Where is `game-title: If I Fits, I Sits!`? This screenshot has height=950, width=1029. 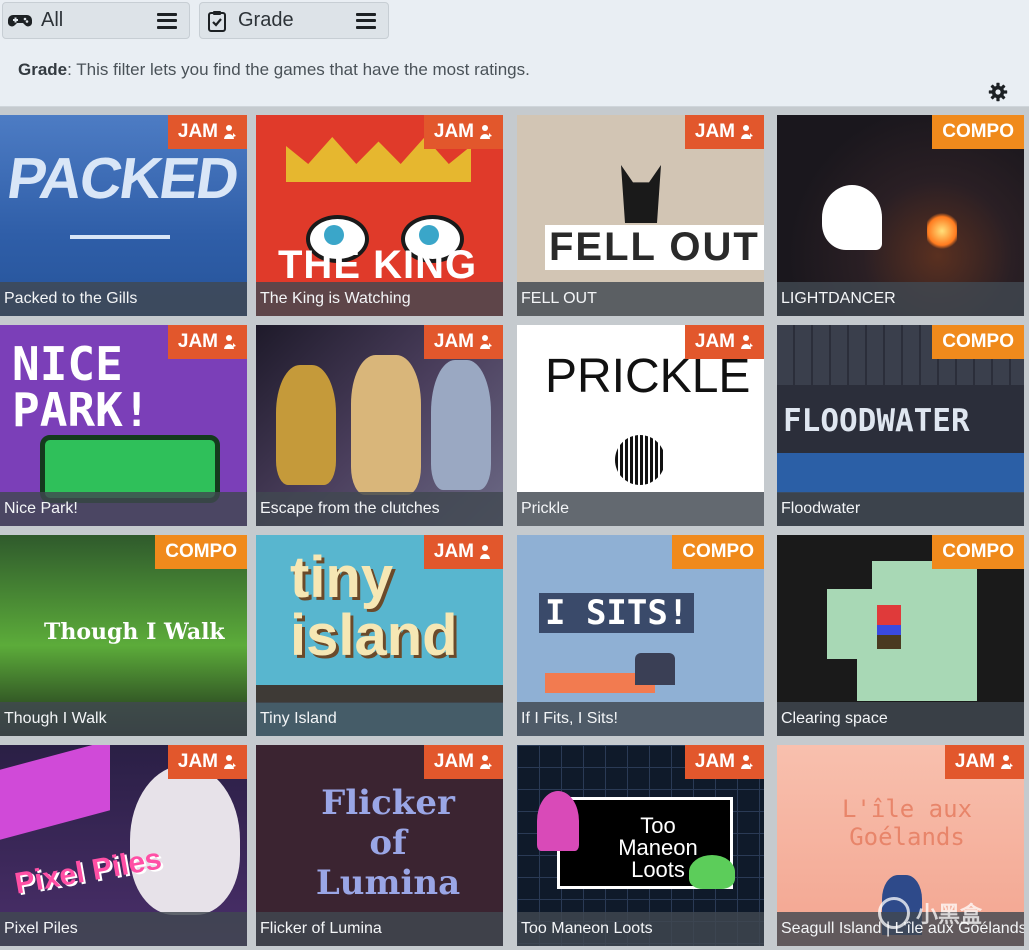 game-title: If I Fits, I Sits! is located at coordinates (640, 719).